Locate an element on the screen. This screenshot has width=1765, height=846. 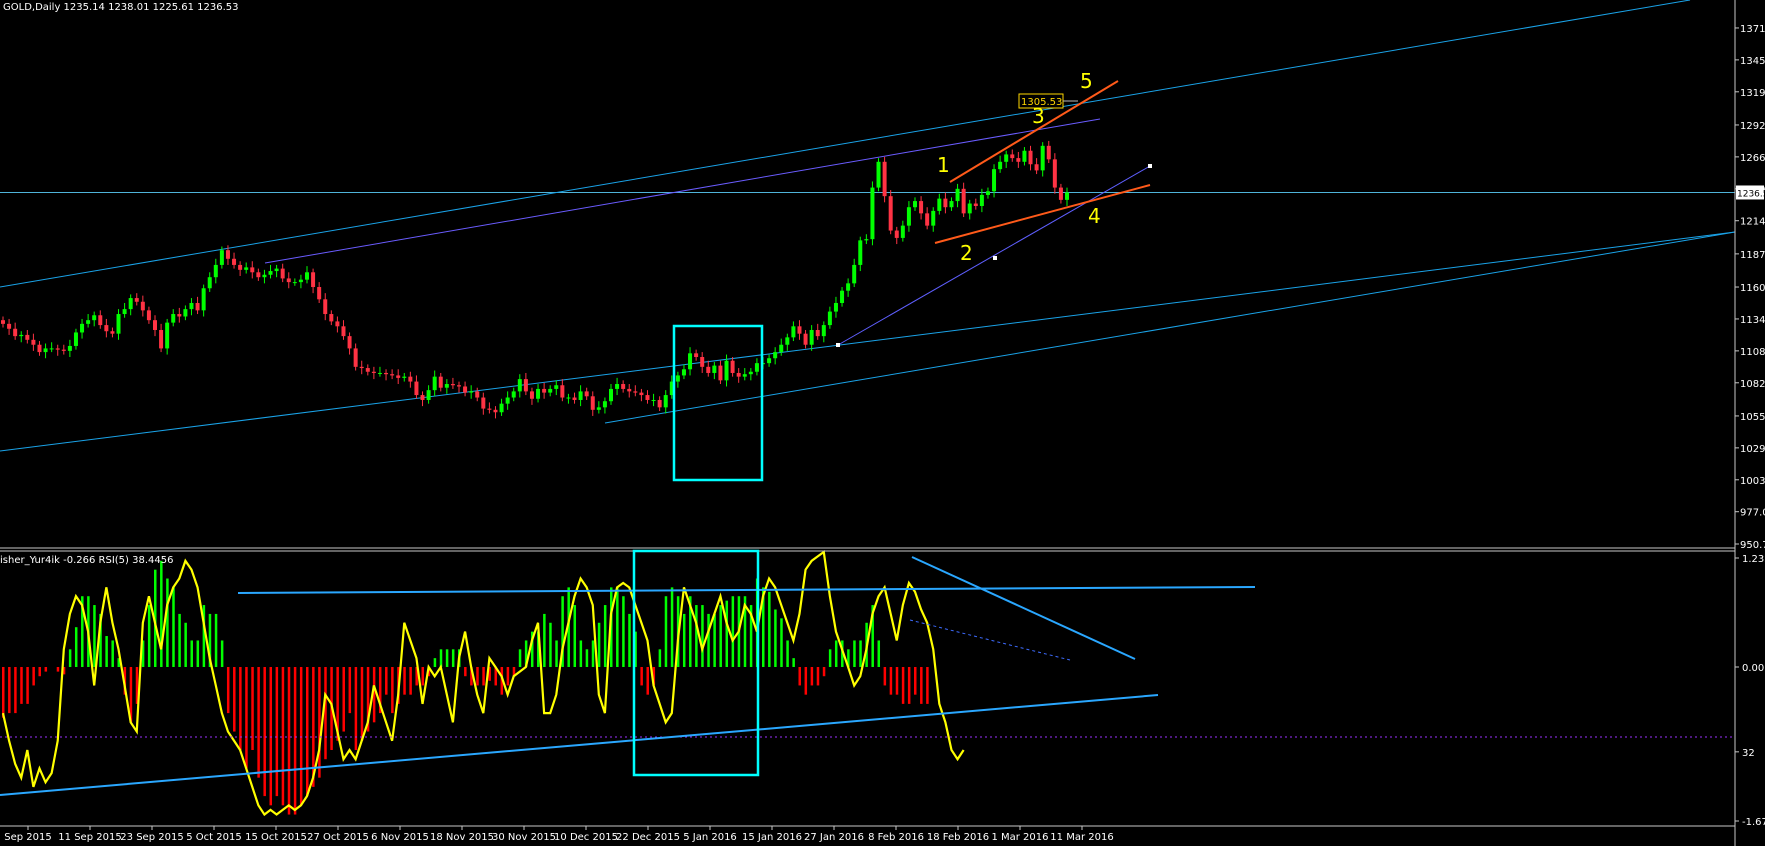
time-tick-label: 27 Oct 2015 is located at coordinates (338, 837).